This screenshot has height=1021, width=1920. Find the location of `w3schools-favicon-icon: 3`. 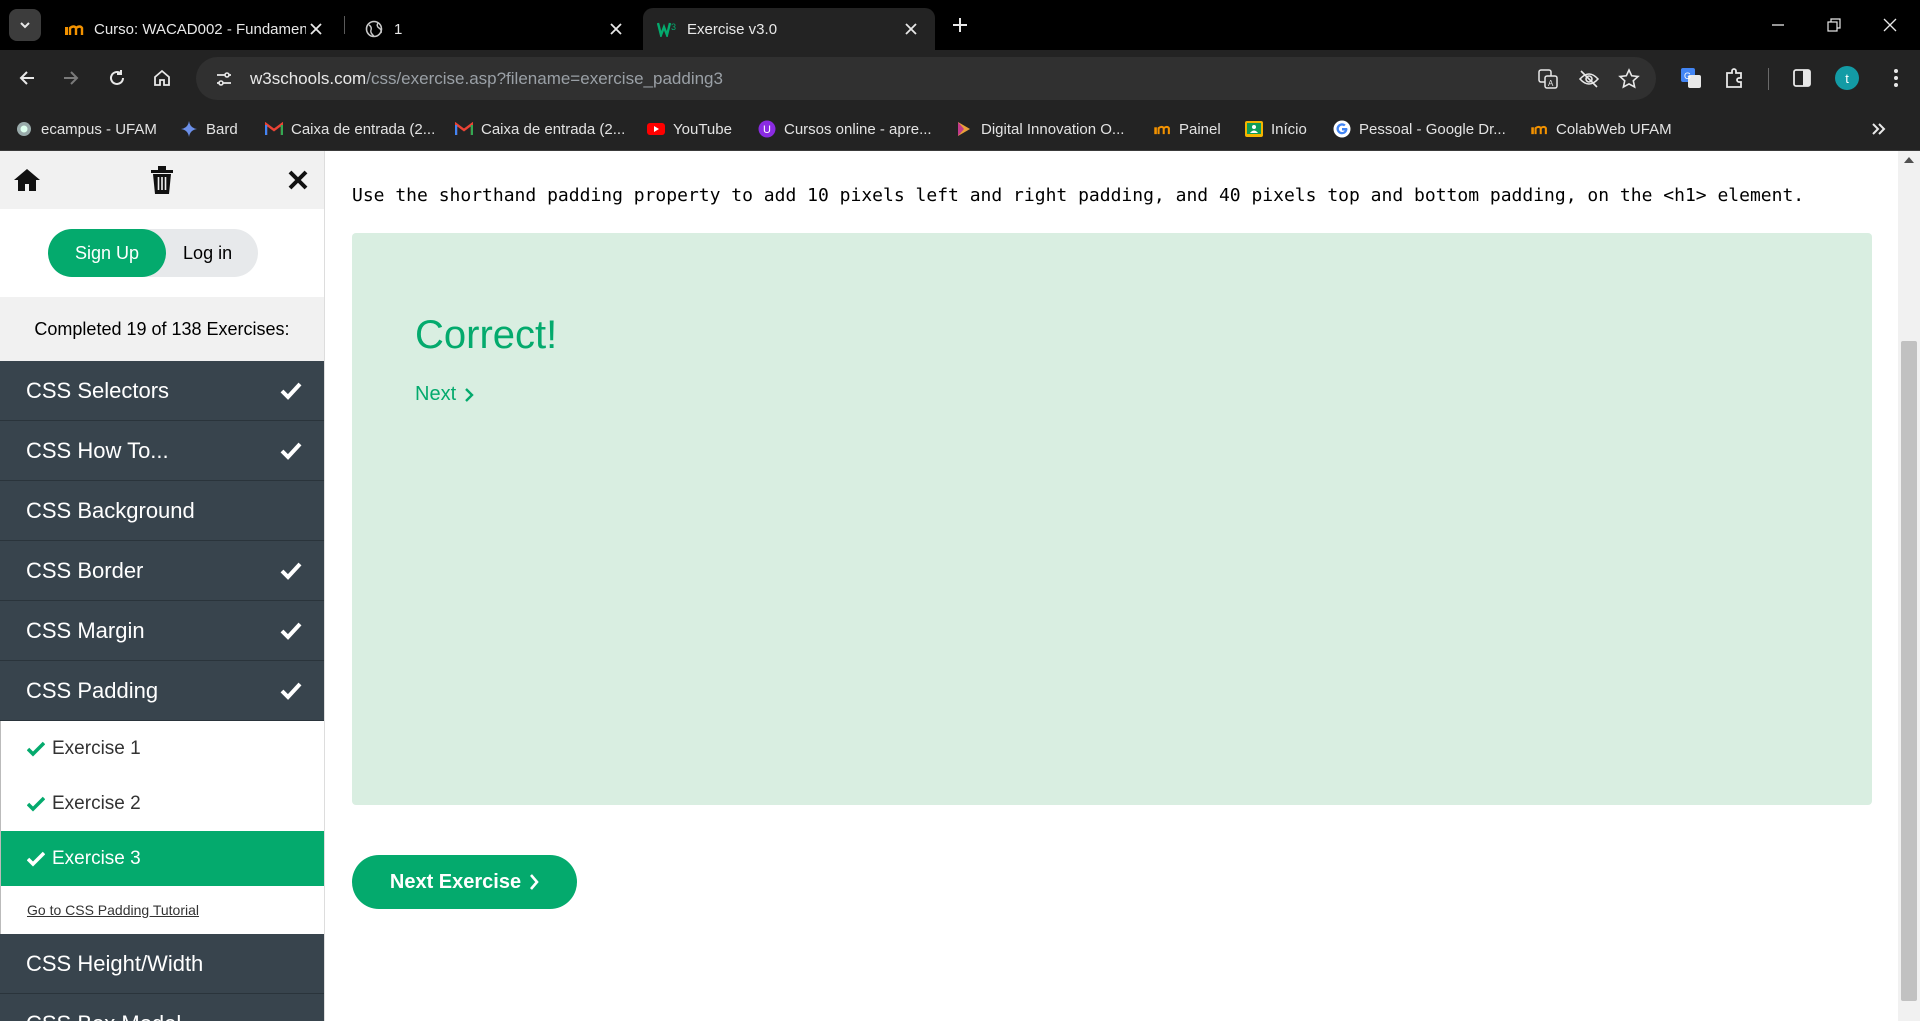

w3schools-favicon-icon: 3 is located at coordinates (667, 29).